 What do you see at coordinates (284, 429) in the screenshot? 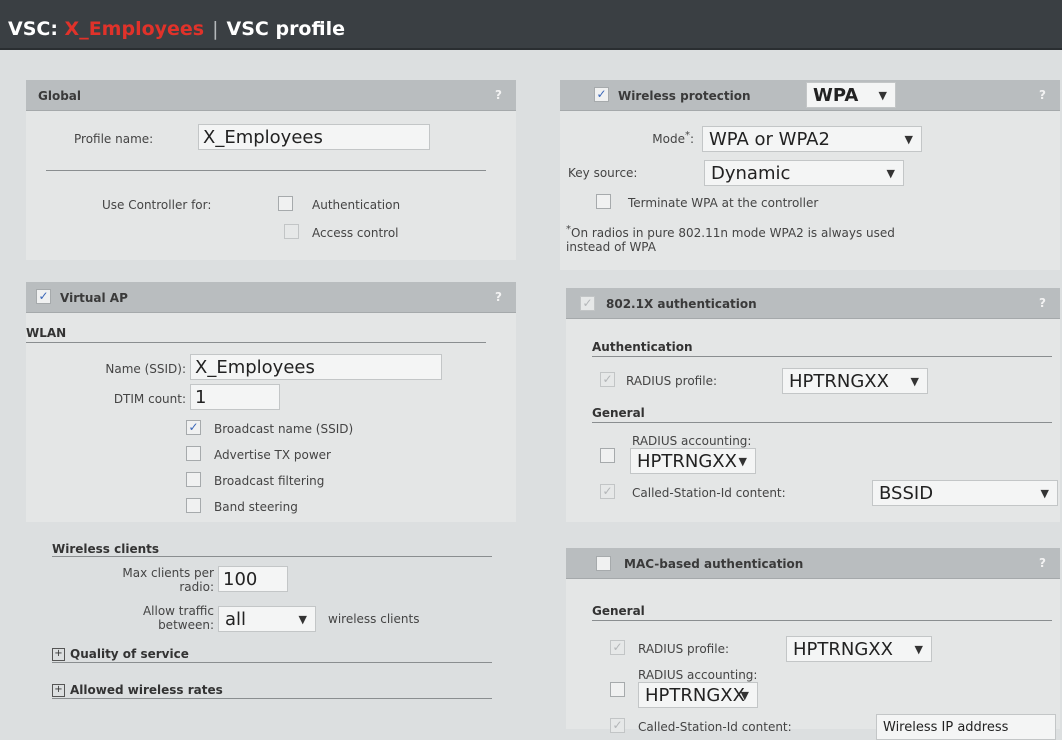
I see `broadcast-name-label: Broadcast name (SSID)` at bounding box center [284, 429].